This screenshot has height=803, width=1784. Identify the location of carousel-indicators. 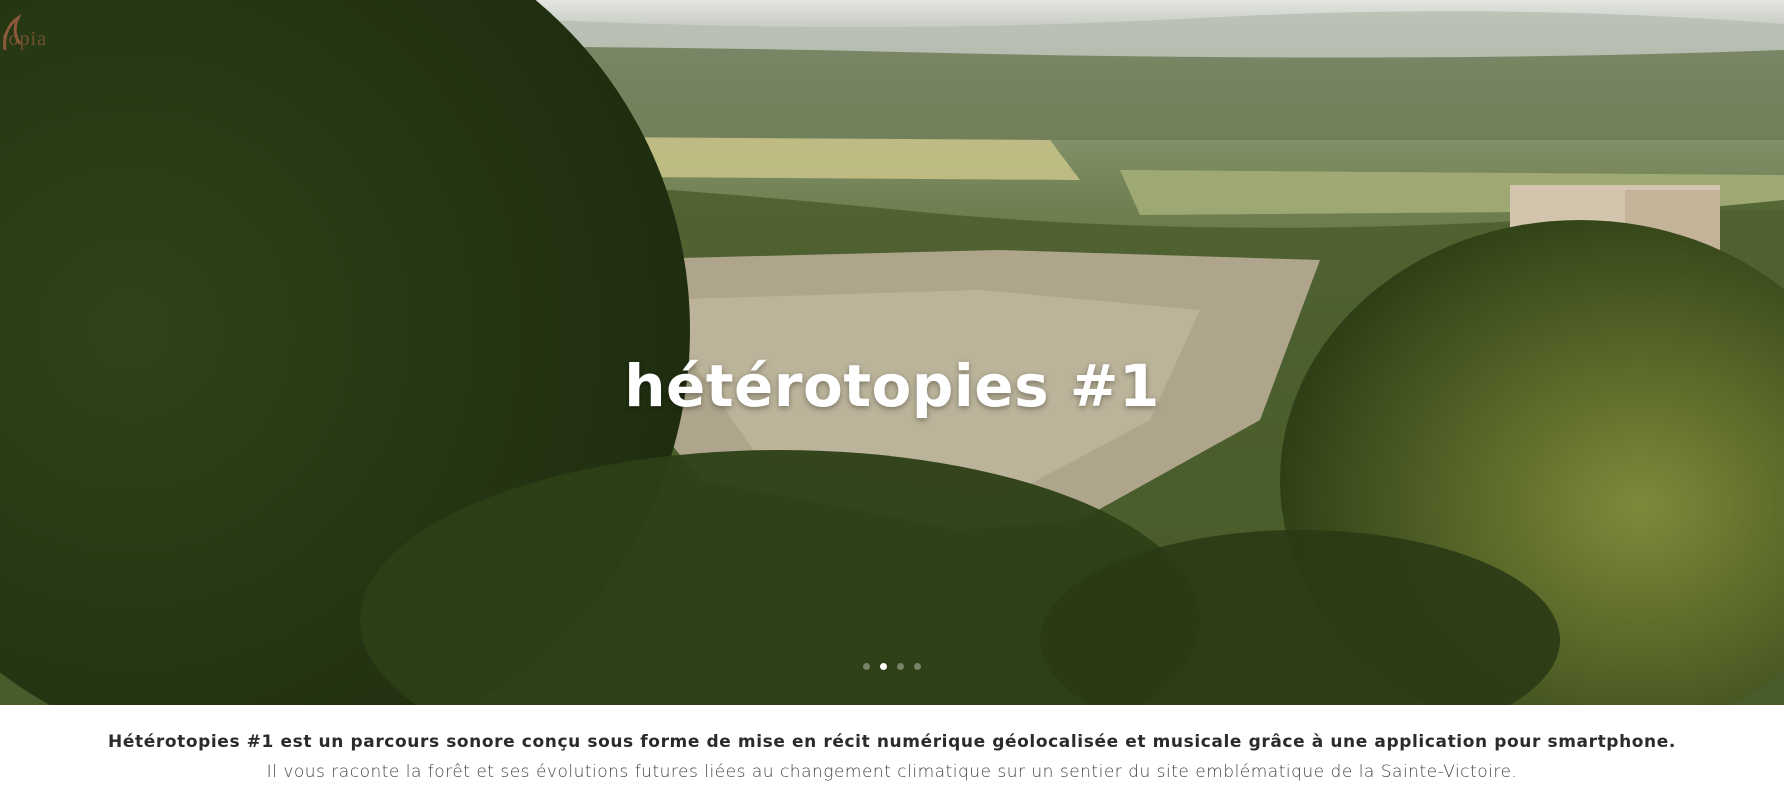
(892, 666).